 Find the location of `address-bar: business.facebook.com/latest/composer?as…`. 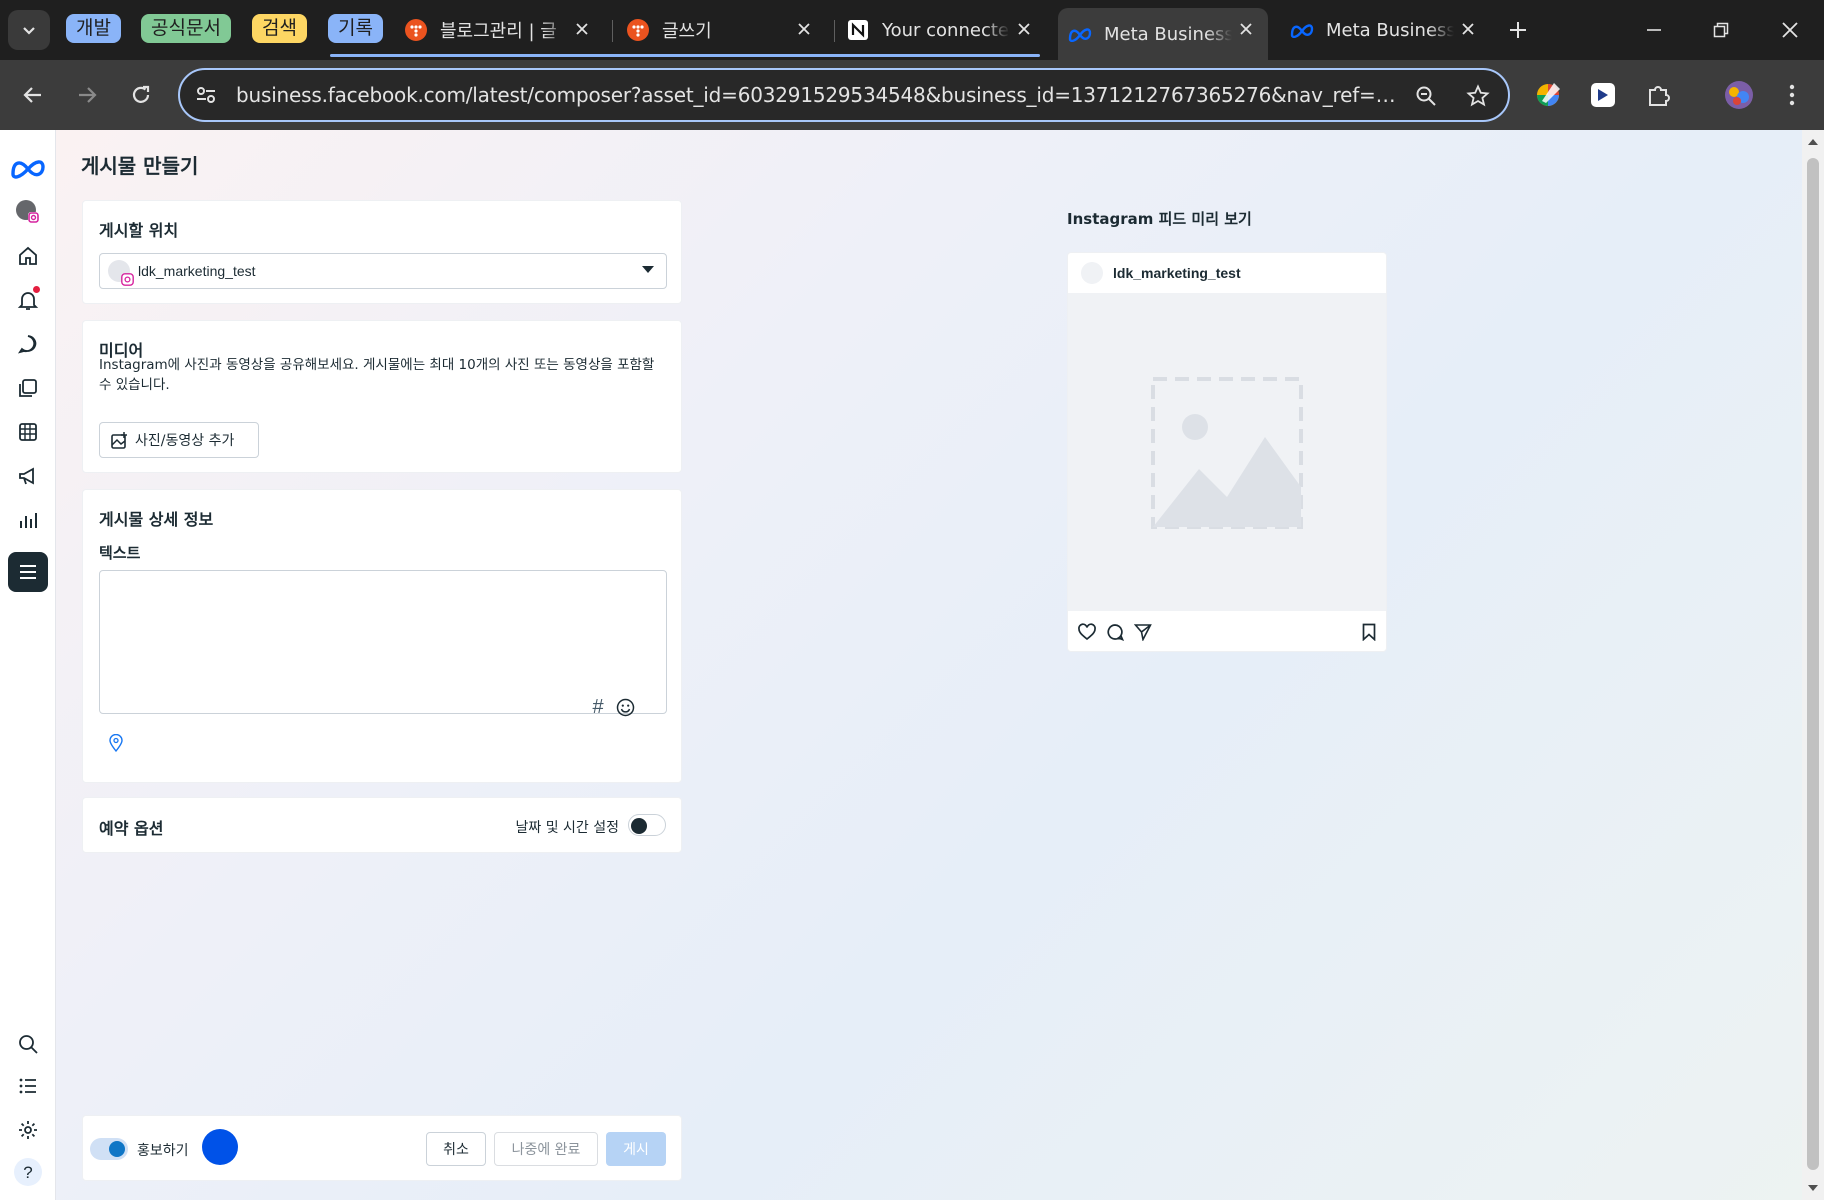

address-bar: business.facebook.com/latest/composer?as… is located at coordinates (844, 95).